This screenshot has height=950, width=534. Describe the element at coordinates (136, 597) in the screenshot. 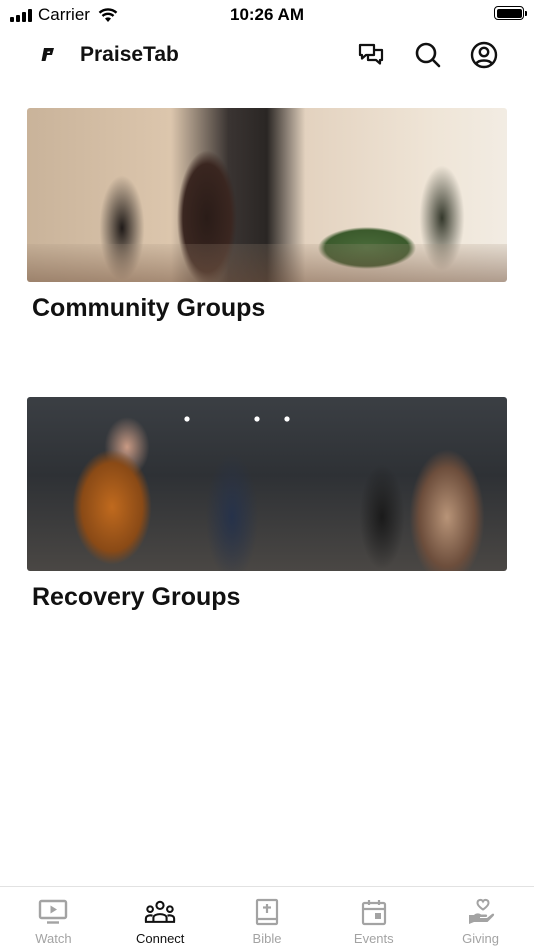

I see `recovery-groups-title: Recovery Groups` at that location.